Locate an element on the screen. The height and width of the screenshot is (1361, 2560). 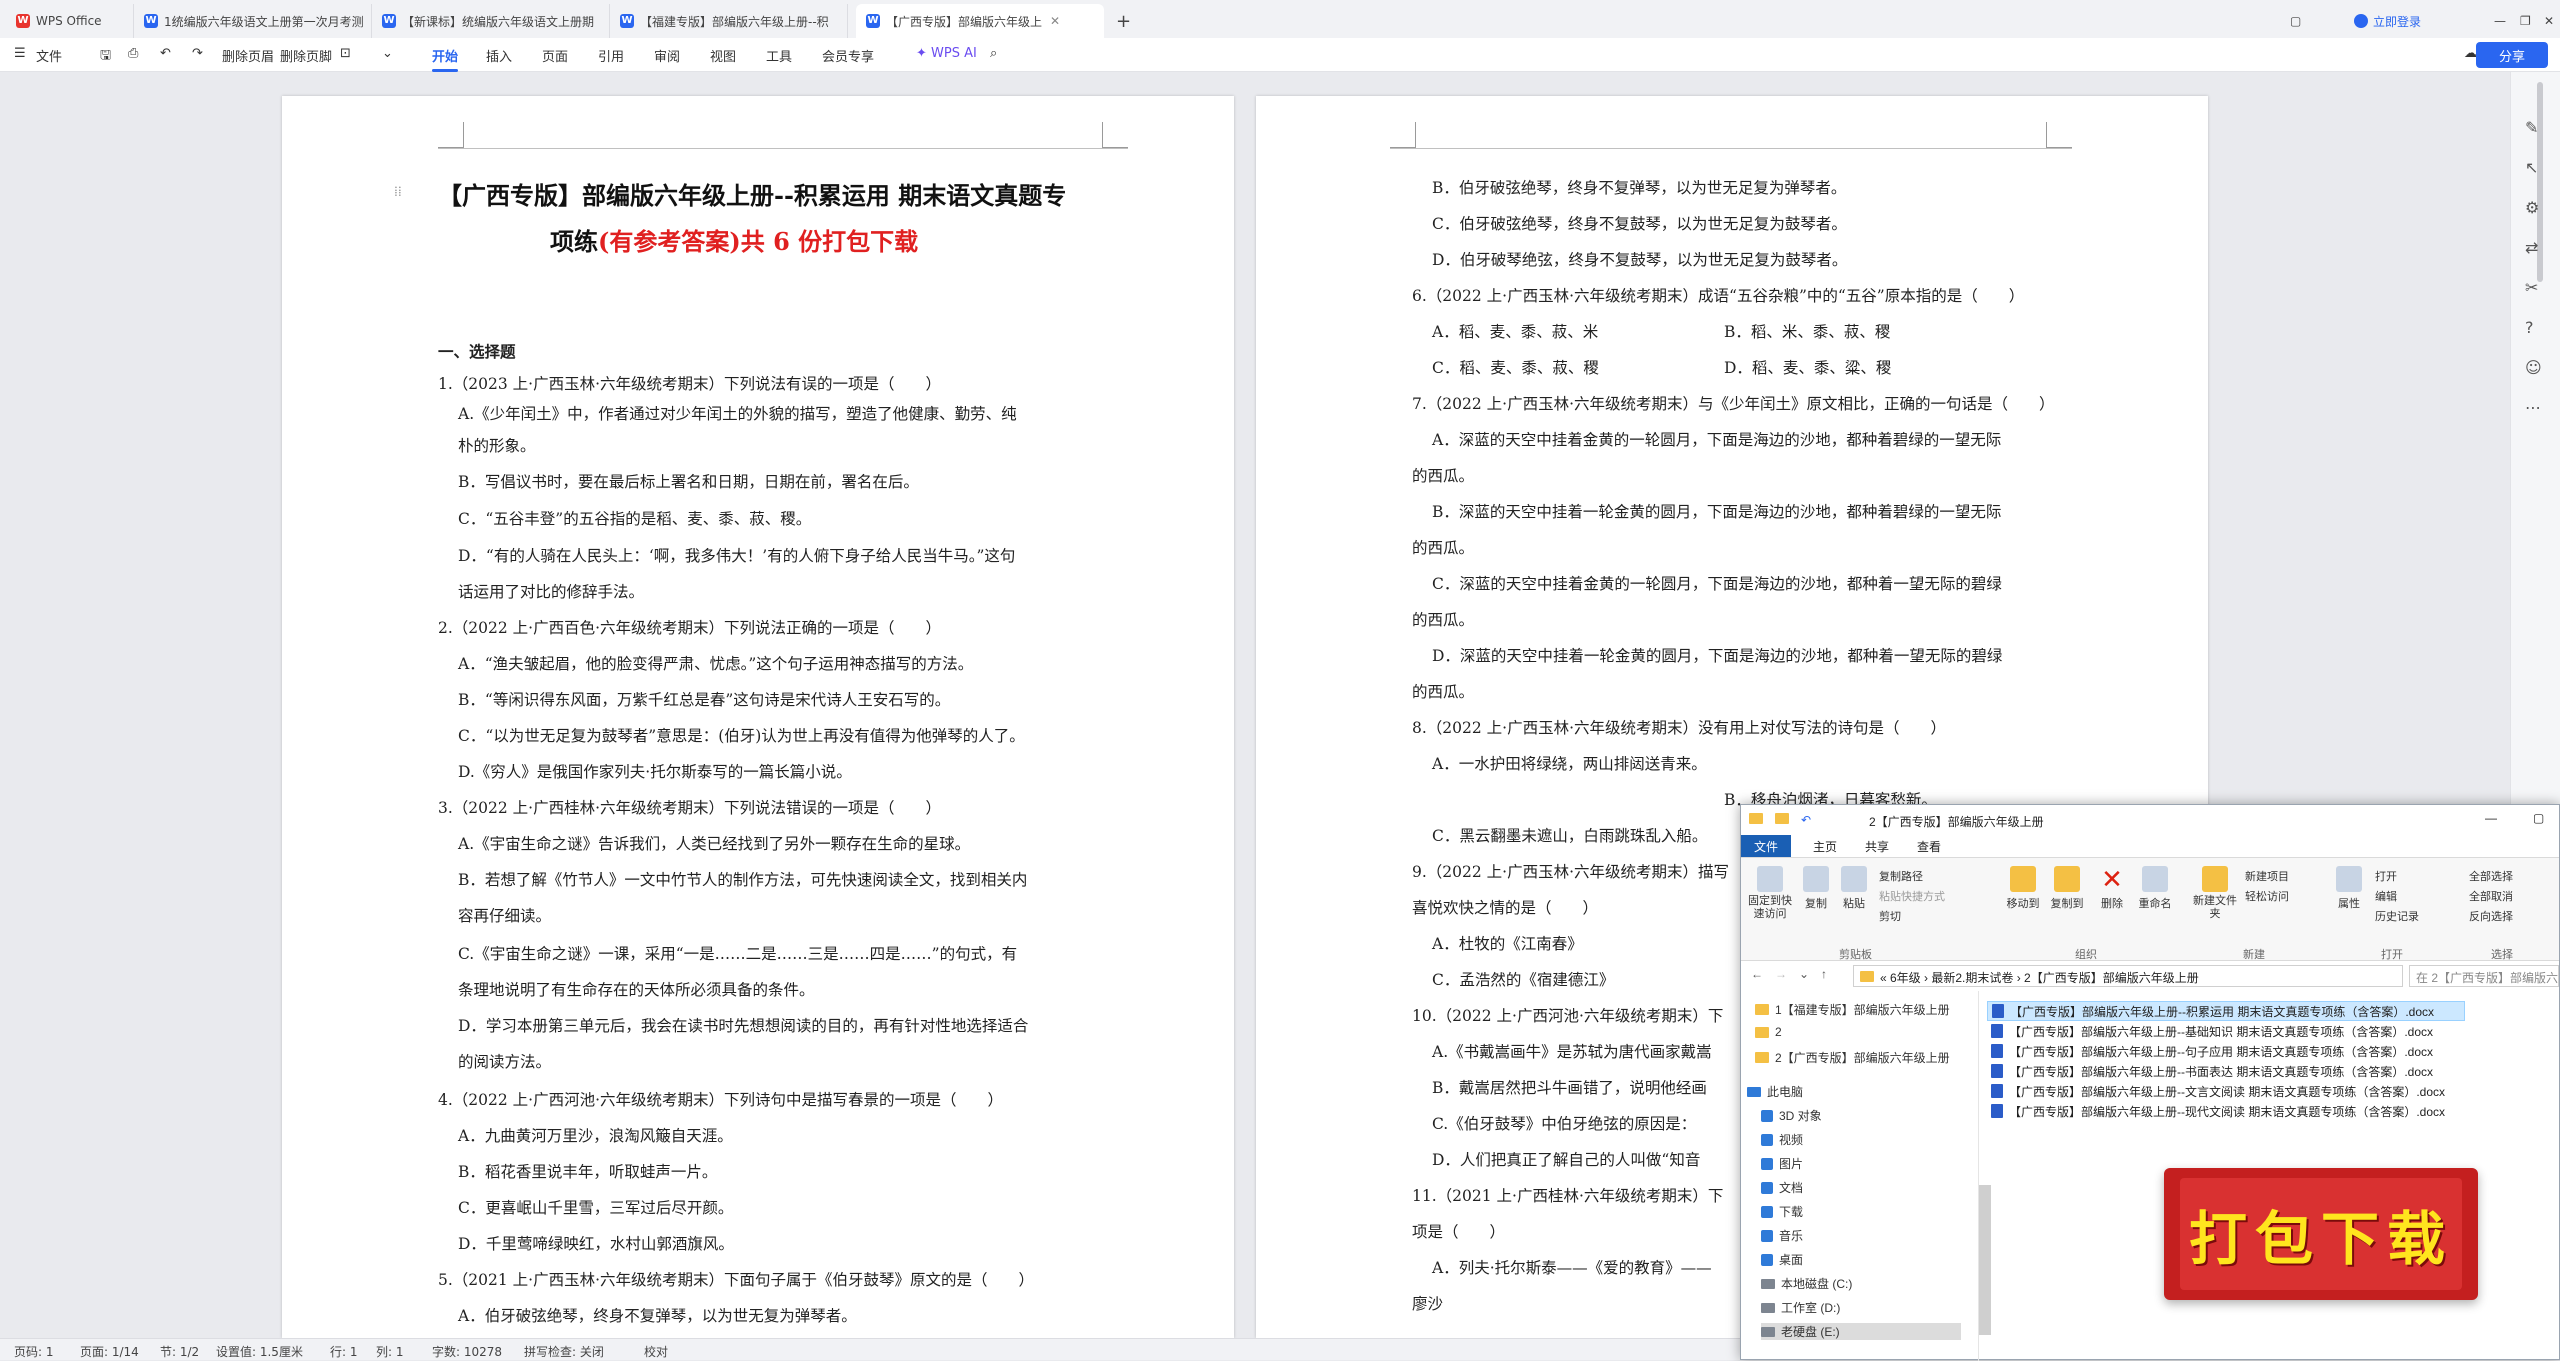
nav-scrollbar is located at coordinates (1985, 1260).